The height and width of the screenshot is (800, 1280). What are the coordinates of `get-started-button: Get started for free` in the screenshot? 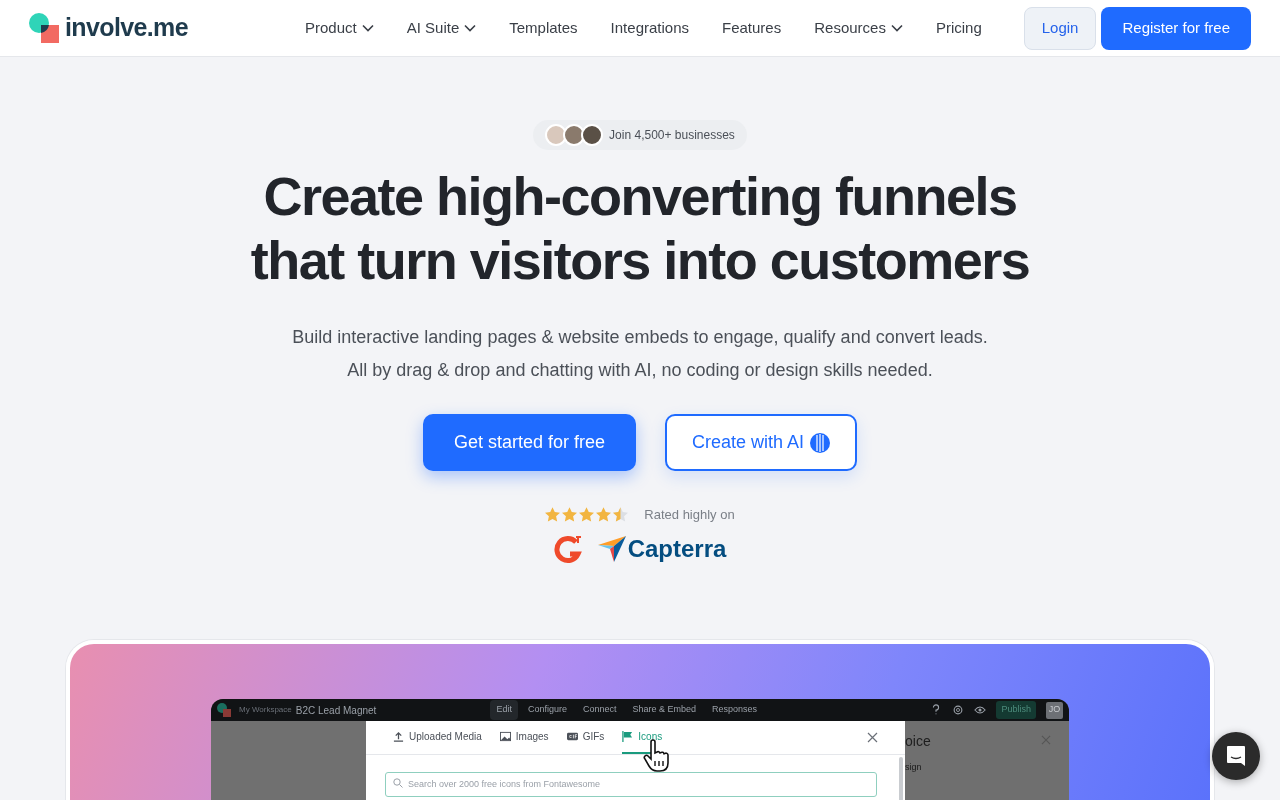 It's located at (529, 442).